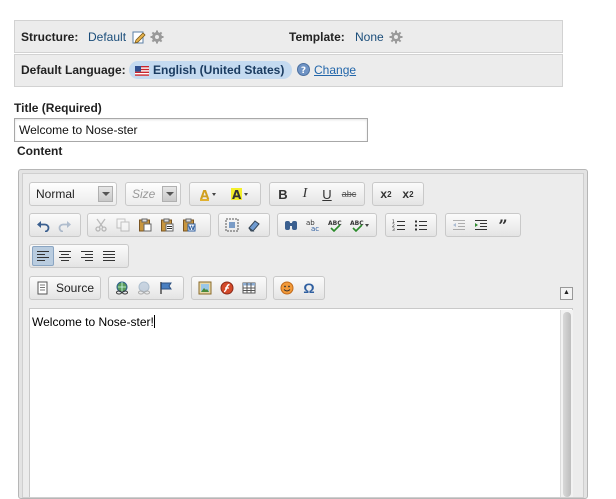 This screenshot has width=616, height=499. I want to click on eraser-icon, so click(254, 225).